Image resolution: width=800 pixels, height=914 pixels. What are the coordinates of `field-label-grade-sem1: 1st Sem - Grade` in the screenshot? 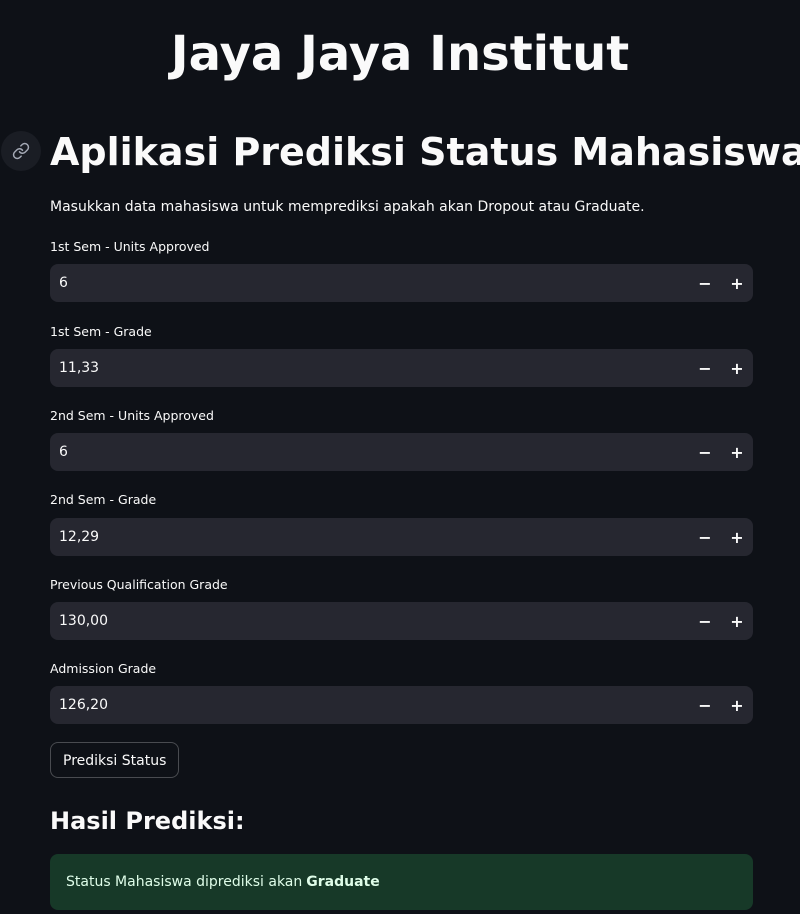 It's located at (101, 331).